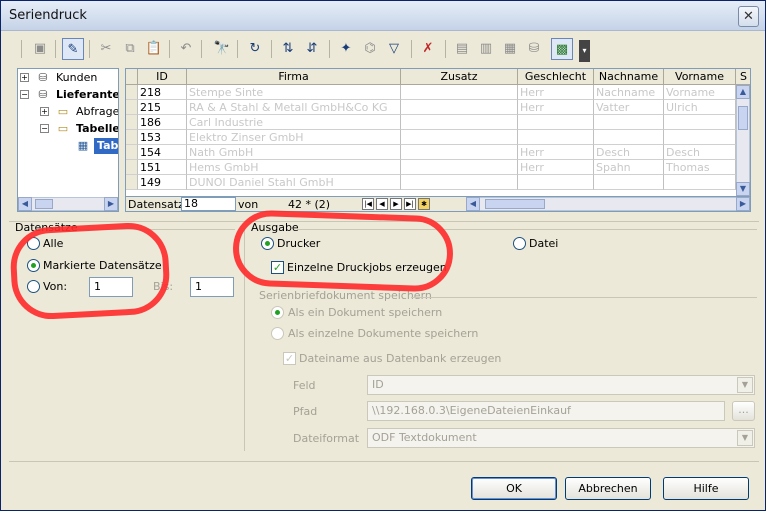 This screenshot has width=766, height=511. What do you see at coordinates (68, 204) in the screenshot?
I see `tree-horizontal-scrollbar: ◀ ▶` at bounding box center [68, 204].